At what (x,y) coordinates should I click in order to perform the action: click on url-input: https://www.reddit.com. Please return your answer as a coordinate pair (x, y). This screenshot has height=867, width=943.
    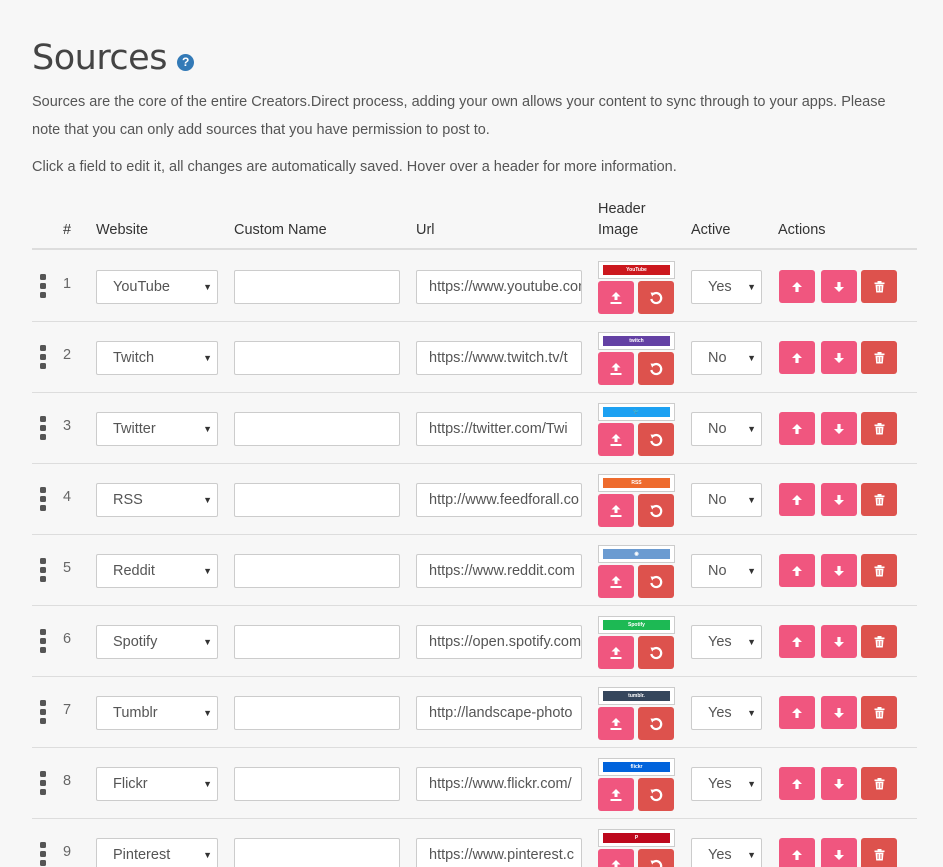
    Looking at the image, I should click on (499, 571).